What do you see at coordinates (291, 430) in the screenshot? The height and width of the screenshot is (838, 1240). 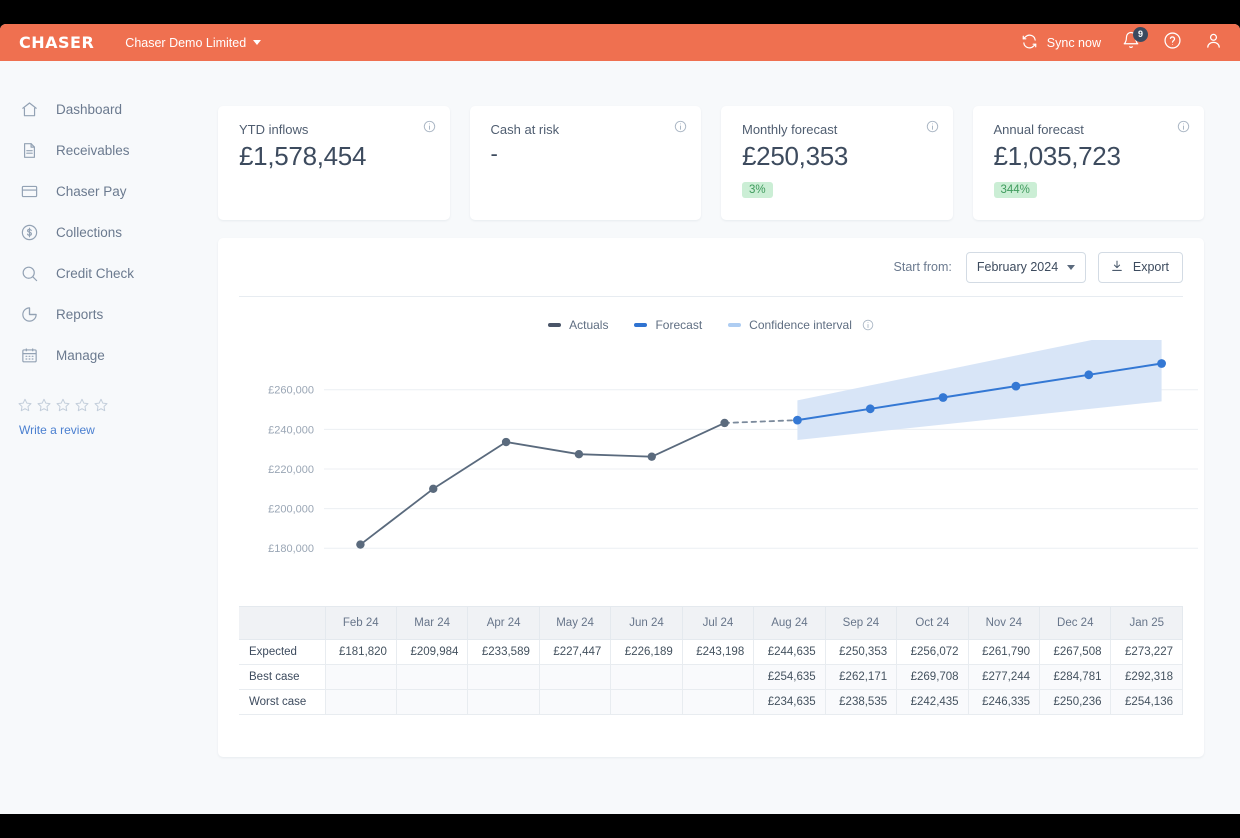 I see `y-axis-tick-label: £240,000` at bounding box center [291, 430].